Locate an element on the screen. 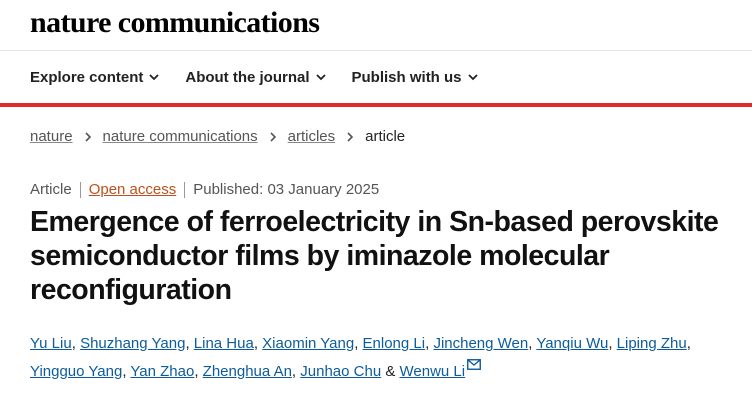  nav-about-the-journal: About the journal is located at coordinates (255, 77).